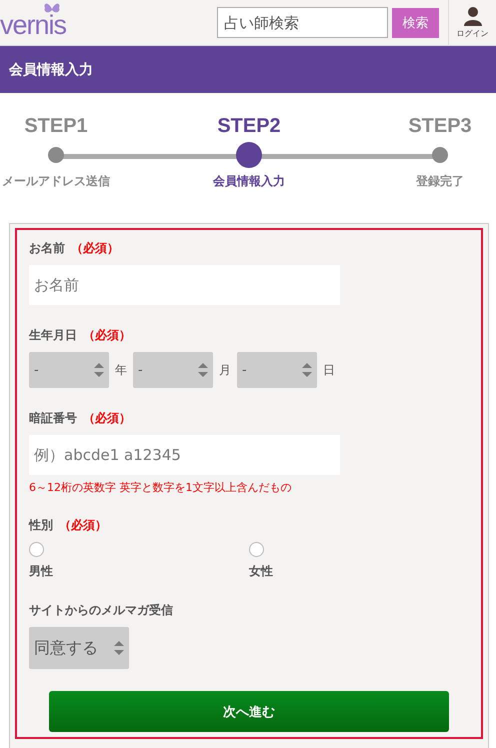 Image resolution: width=496 pixels, height=748 pixels. Describe the element at coordinates (80, 418) in the screenshot. I see `field-label: 暗証番号 （必須）` at that location.